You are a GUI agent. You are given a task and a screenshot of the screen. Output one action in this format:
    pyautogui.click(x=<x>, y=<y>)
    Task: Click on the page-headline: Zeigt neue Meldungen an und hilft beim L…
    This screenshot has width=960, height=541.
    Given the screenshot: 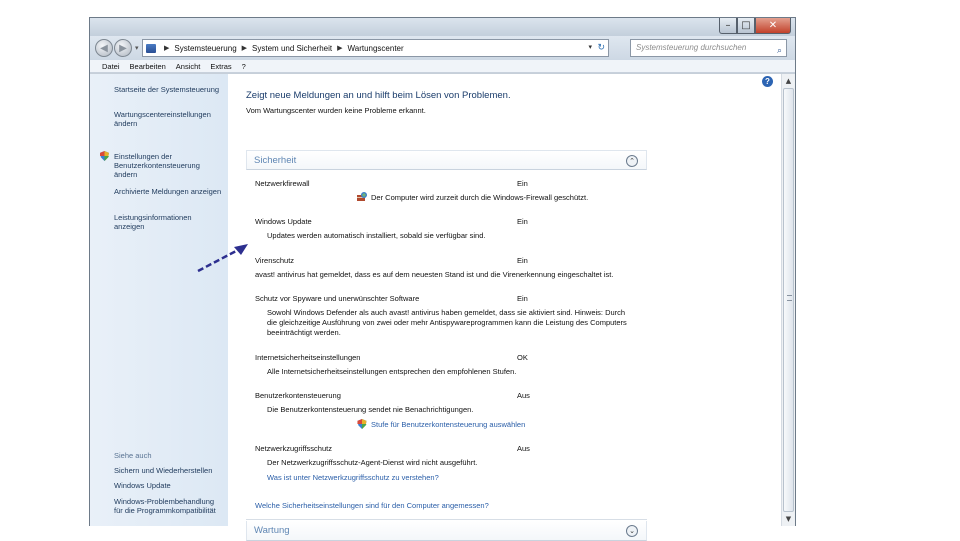 What is the action you would take?
    pyautogui.click(x=378, y=95)
    